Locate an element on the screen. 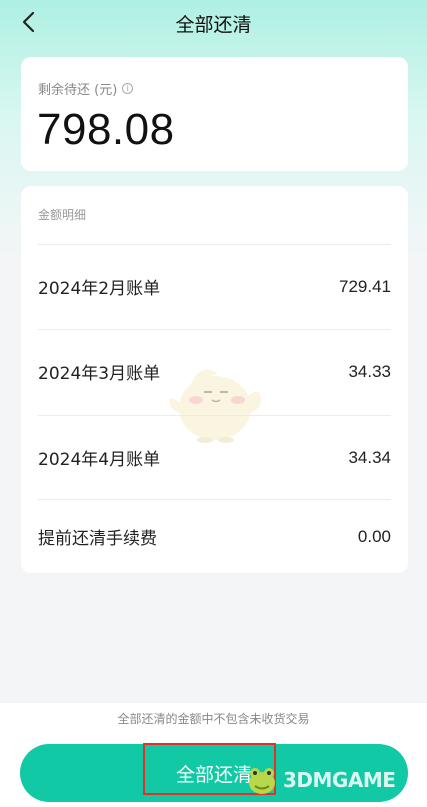  watermark-text: 3DMGAME is located at coordinates (339, 780).